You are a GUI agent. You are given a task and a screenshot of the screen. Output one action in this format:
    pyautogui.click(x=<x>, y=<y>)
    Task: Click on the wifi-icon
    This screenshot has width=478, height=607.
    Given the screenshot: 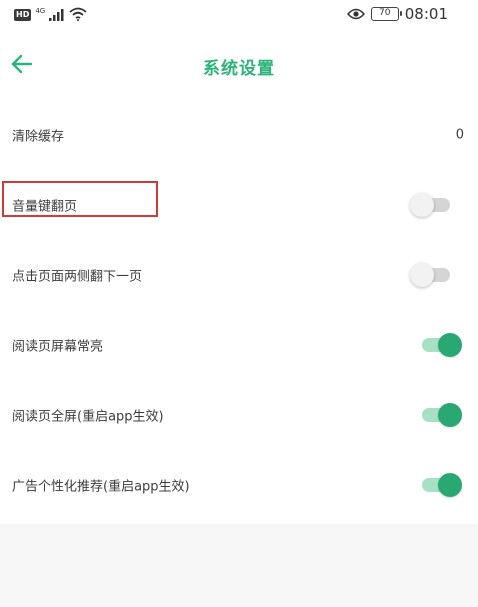 What is the action you would take?
    pyautogui.click(x=78, y=15)
    